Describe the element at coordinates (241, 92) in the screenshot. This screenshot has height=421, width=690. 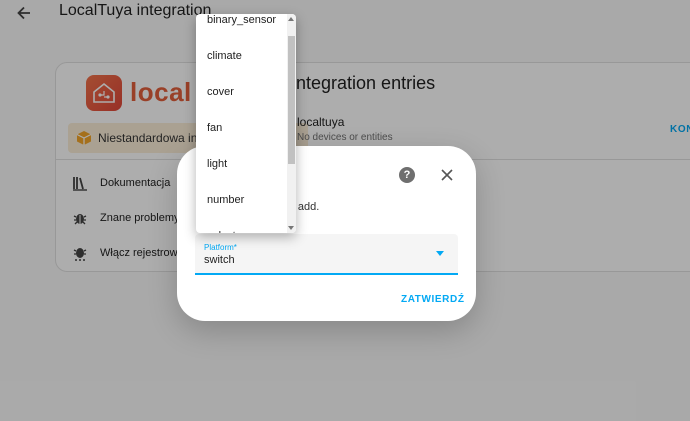
I see `dropdown-option-cover: cover` at that location.